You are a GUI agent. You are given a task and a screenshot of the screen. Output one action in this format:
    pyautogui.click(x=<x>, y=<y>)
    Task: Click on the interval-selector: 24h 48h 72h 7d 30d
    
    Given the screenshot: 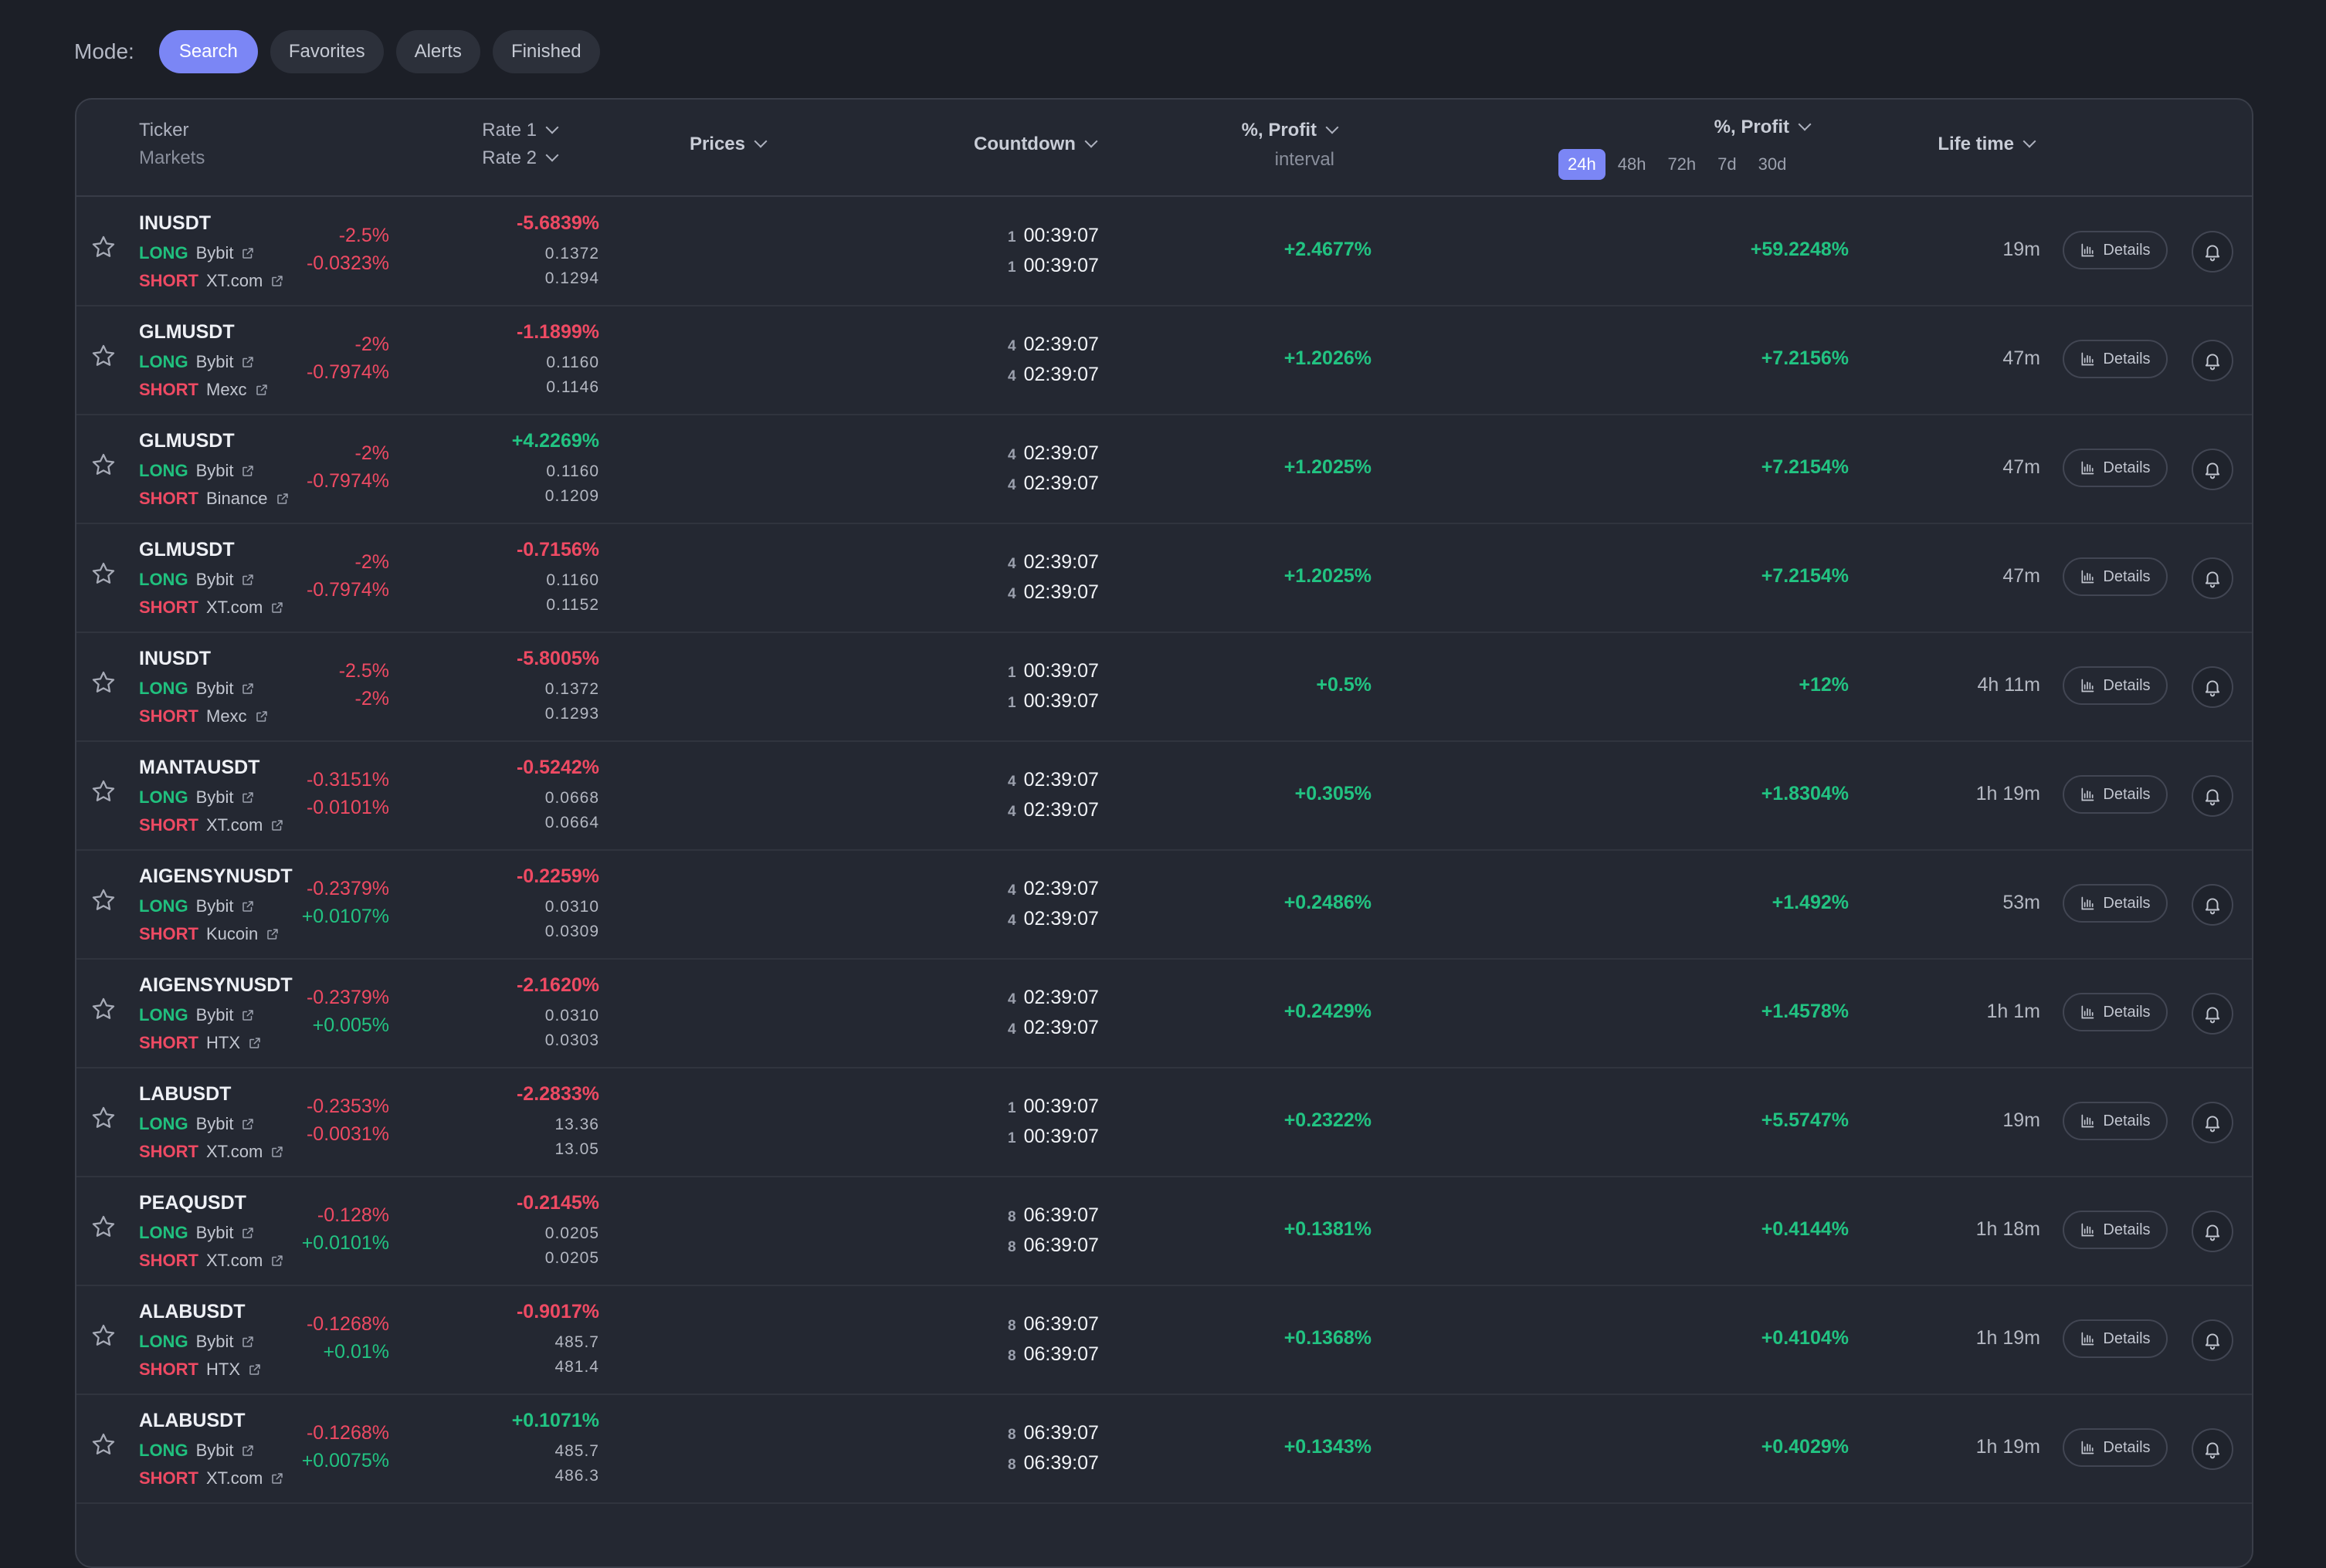 What is the action you would take?
    pyautogui.click(x=1676, y=164)
    